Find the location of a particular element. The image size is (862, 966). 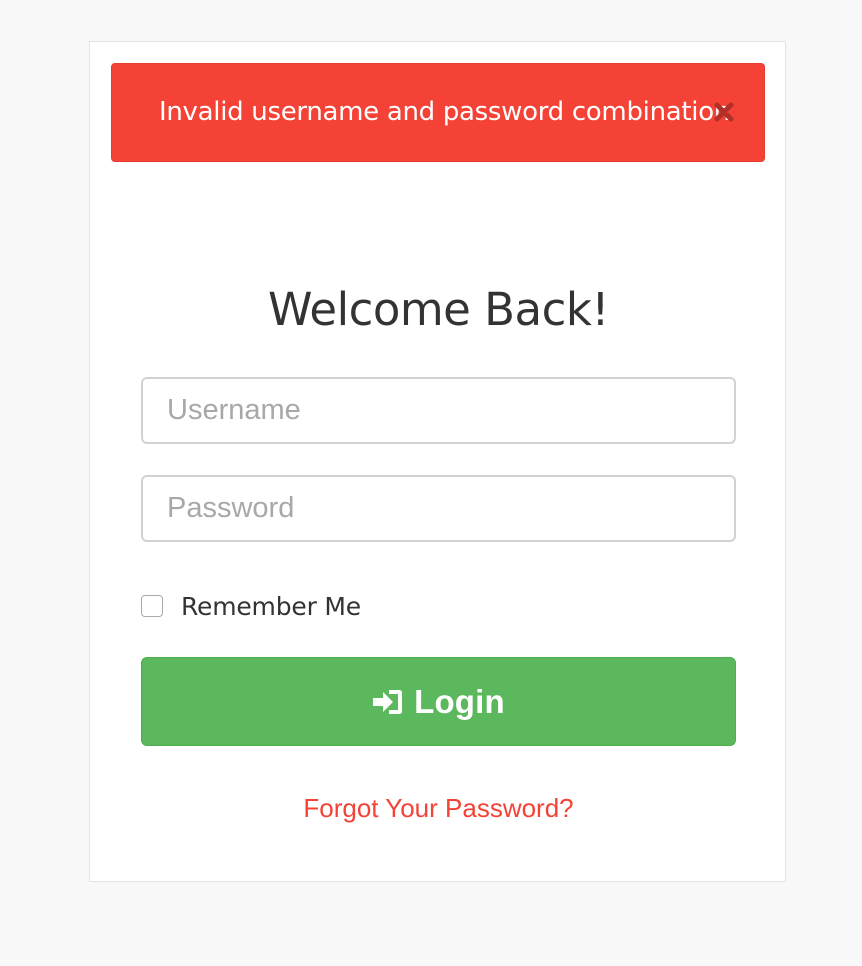

username-input is located at coordinates (438, 410).